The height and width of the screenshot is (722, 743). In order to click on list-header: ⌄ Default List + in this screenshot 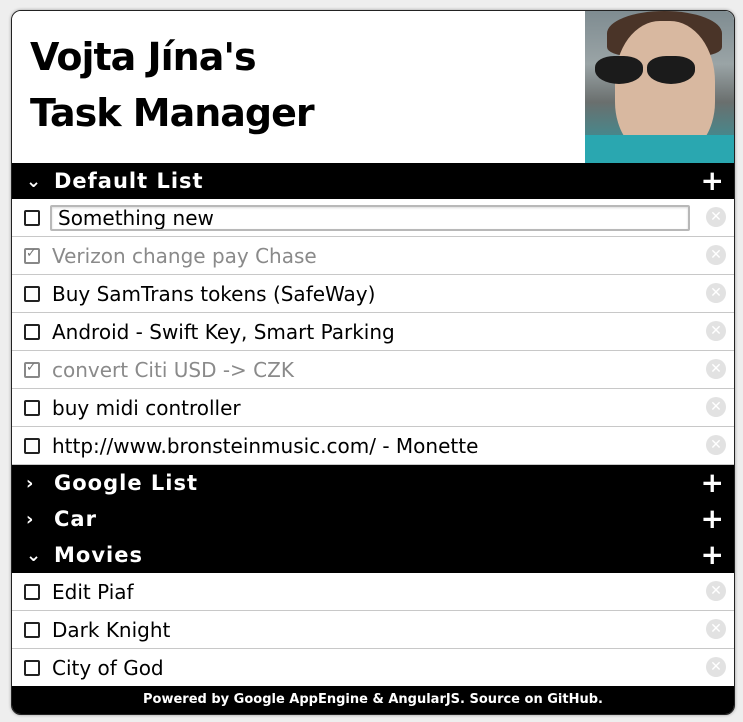, I will do `click(373, 181)`.